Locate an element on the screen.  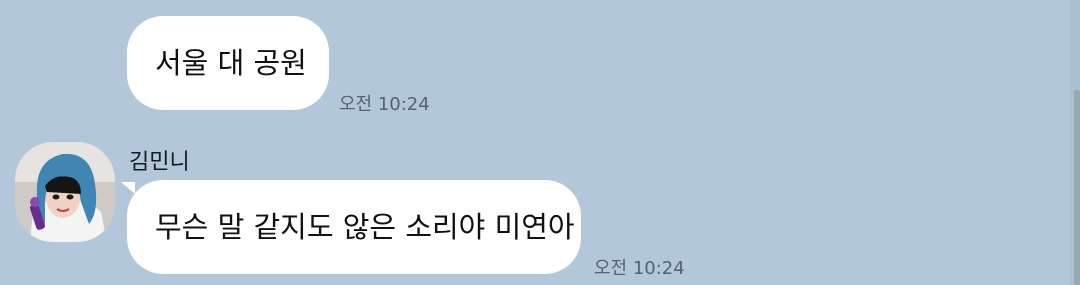
message-bubble: 무슨 말 같지도 않은 소리야 미연아 is located at coordinates (354, 227).